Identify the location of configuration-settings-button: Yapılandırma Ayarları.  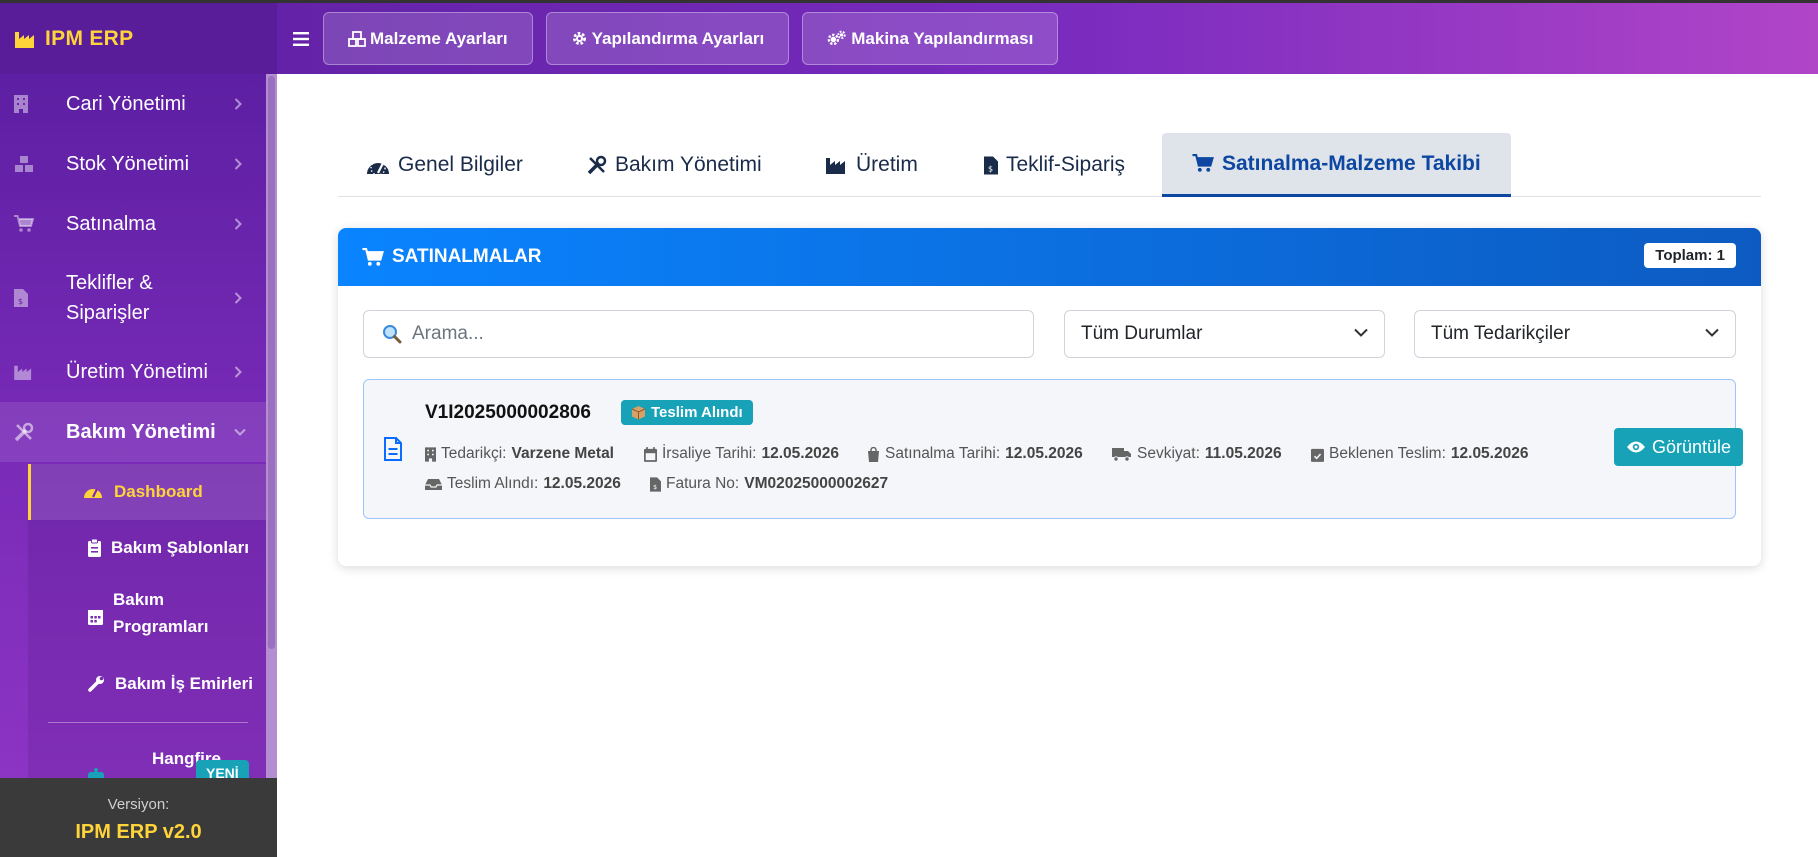
(667, 38).